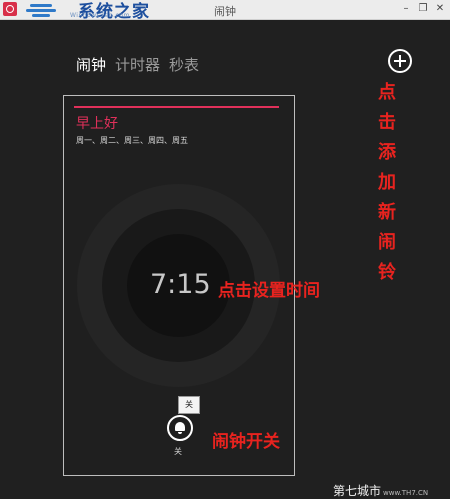  What do you see at coordinates (97, 123) in the screenshot?
I see `alarm-name: 早上好` at bounding box center [97, 123].